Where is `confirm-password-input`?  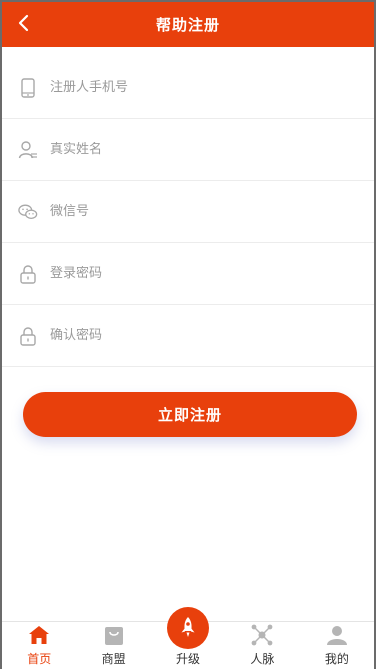 confirm-password-input is located at coordinates (190, 335).